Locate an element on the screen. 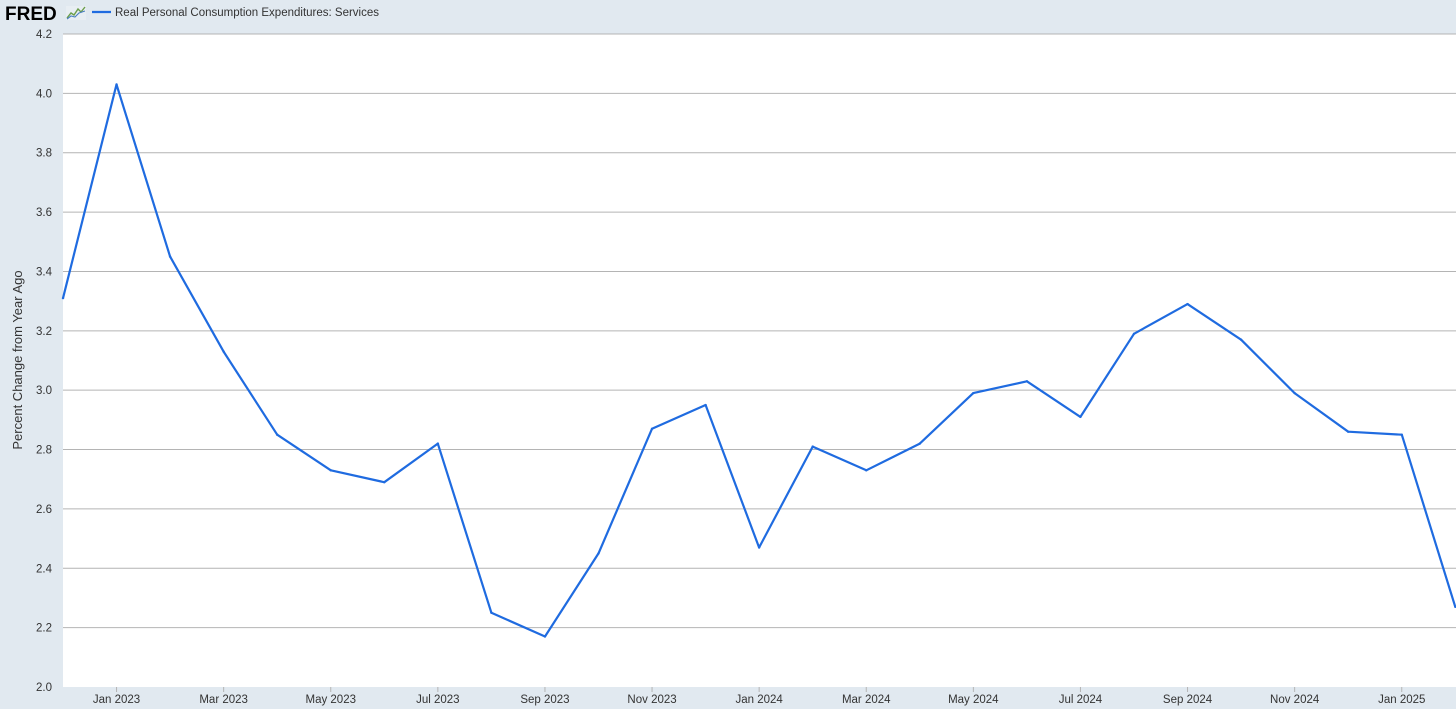  y-tick-label: 2.2 is located at coordinates (44, 629).